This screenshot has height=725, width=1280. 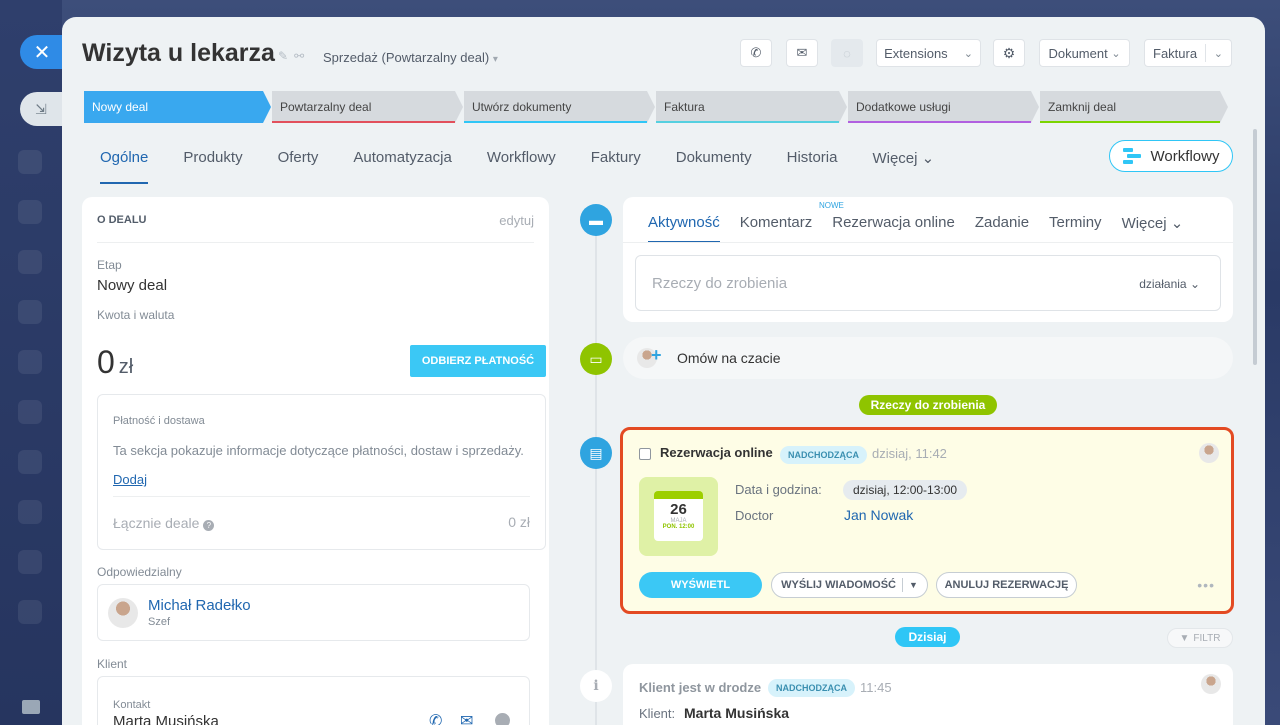 I want to click on responsible-box: Michał Radełko Szef, so click(x=313, y=612).